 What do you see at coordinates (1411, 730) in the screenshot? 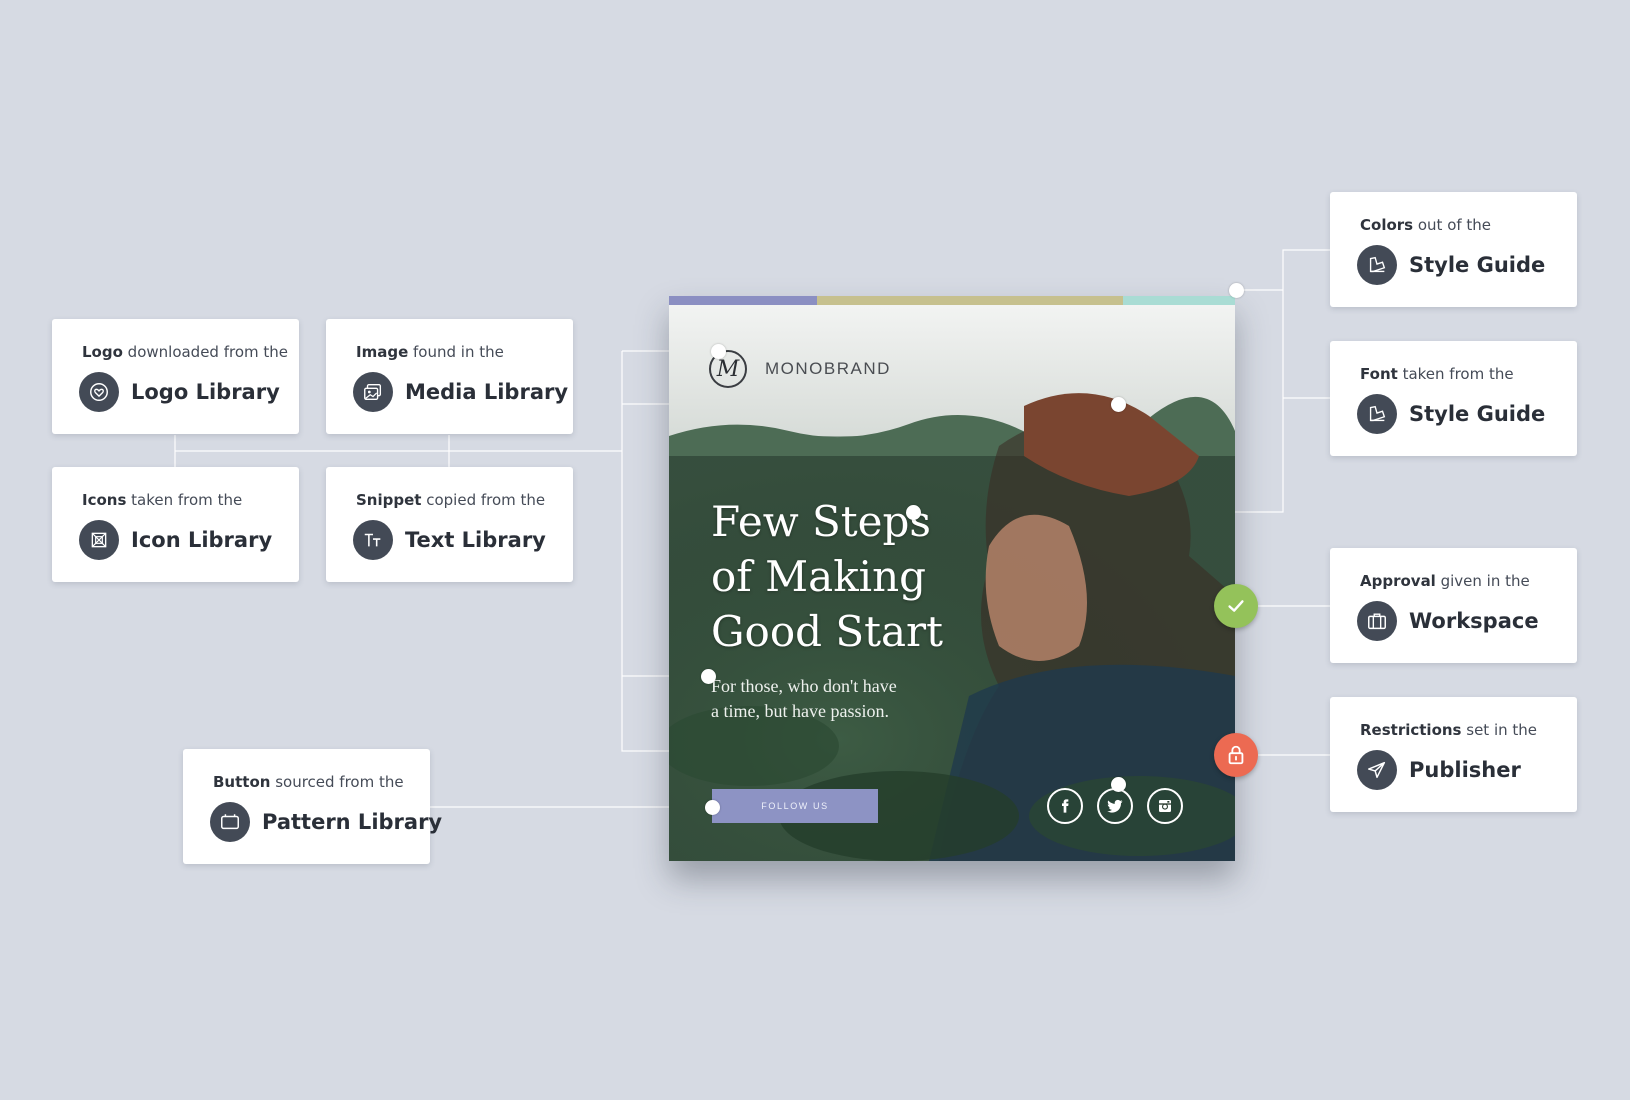
I see `card-caption-bold: Restrictions` at bounding box center [1411, 730].